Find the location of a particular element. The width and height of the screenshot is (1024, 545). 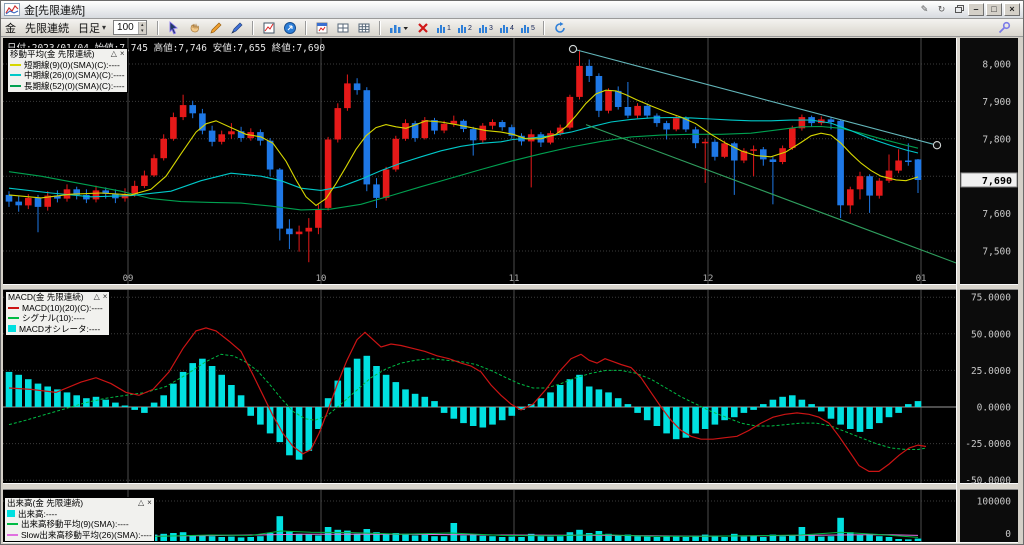

timeframe-value: 日足 is located at coordinates (89, 28).